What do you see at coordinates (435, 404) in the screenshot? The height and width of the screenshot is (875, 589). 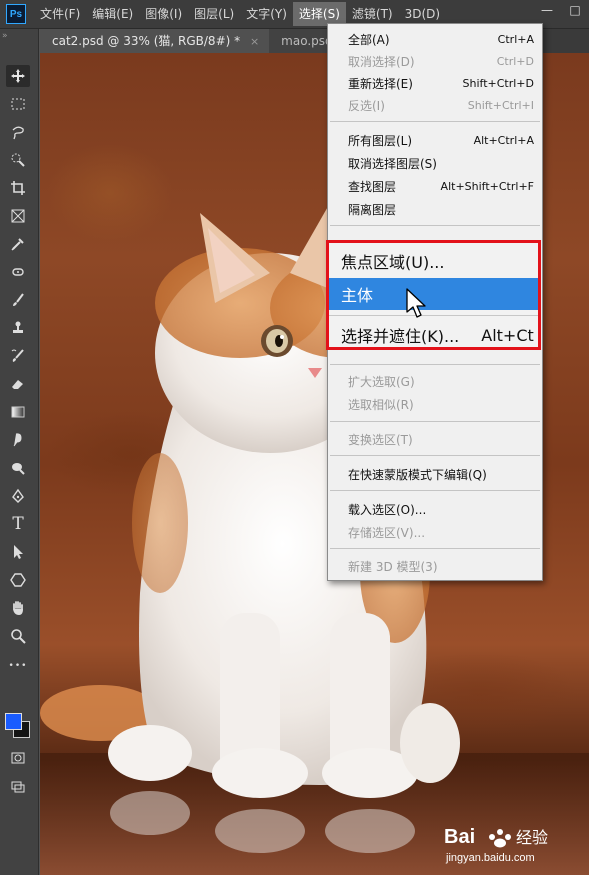 I see `menu-item-similar: 选取相似(R)` at bounding box center [435, 404].